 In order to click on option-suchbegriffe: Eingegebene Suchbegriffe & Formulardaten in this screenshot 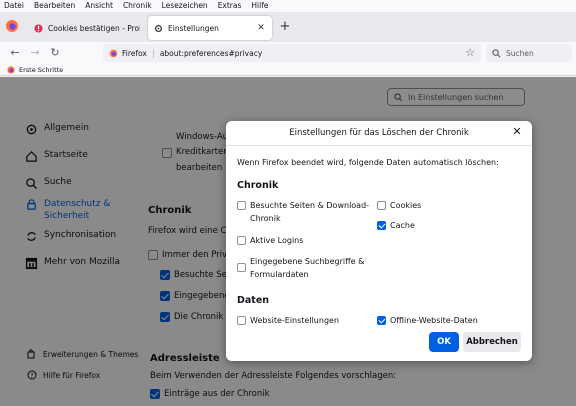, I will do `click(300, 268)`.